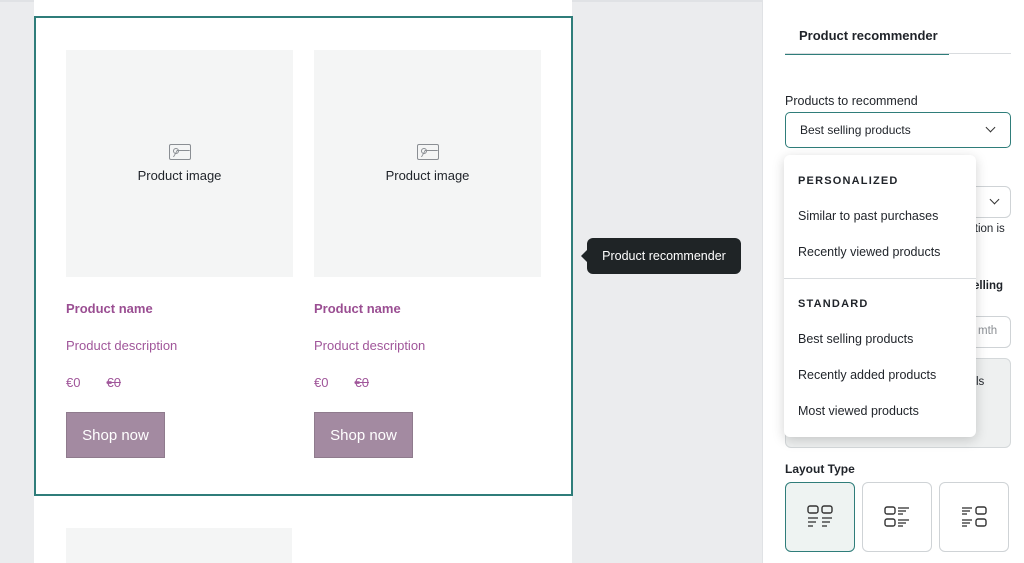 Image resolution: width=1024 pixels, height=563 pixels. Describe the element at coordinates (868, 216) in the screenshot. I see `dropdown-option: Similar to past purchases` at that location.